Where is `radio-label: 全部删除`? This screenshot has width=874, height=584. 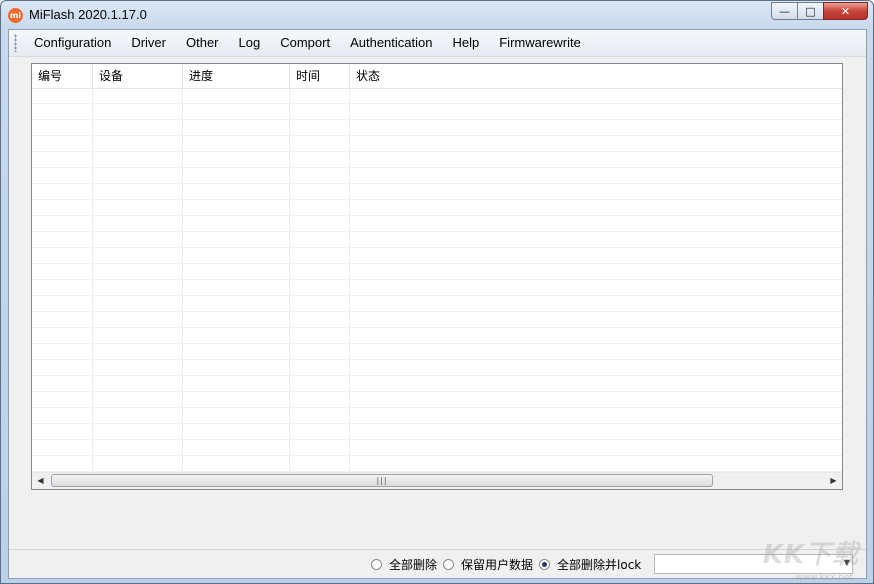 radio-label: 全部删除 is located at coordinates (413, 564).